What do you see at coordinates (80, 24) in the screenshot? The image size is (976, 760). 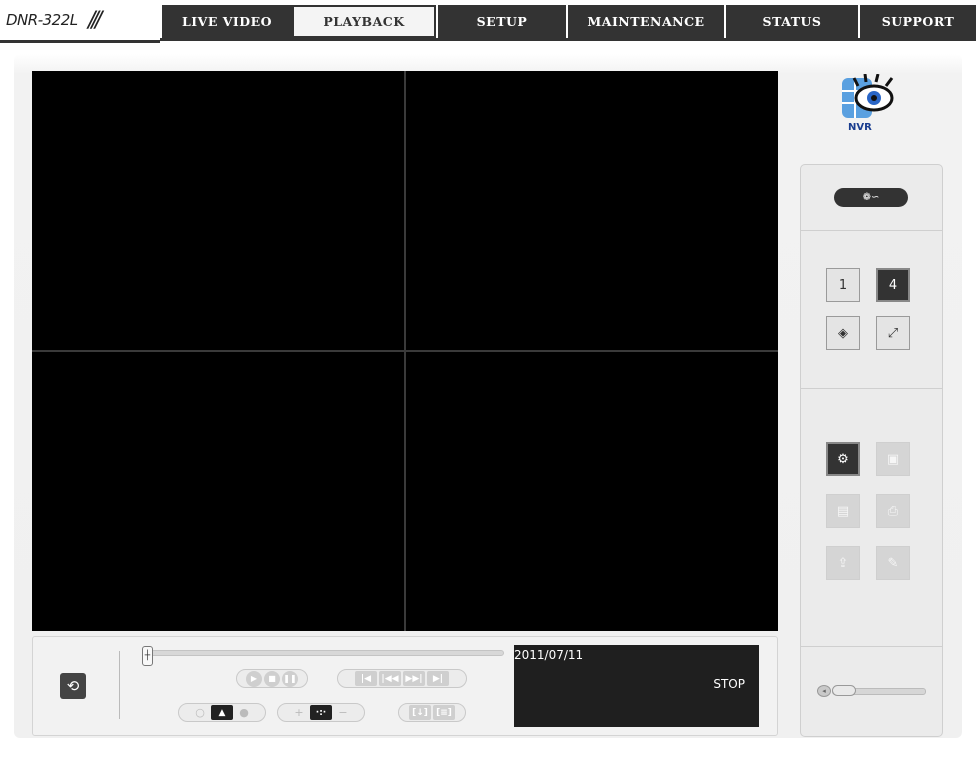 I see `brand-logo: DNR-322L ///` at bounding box center [80, 24].